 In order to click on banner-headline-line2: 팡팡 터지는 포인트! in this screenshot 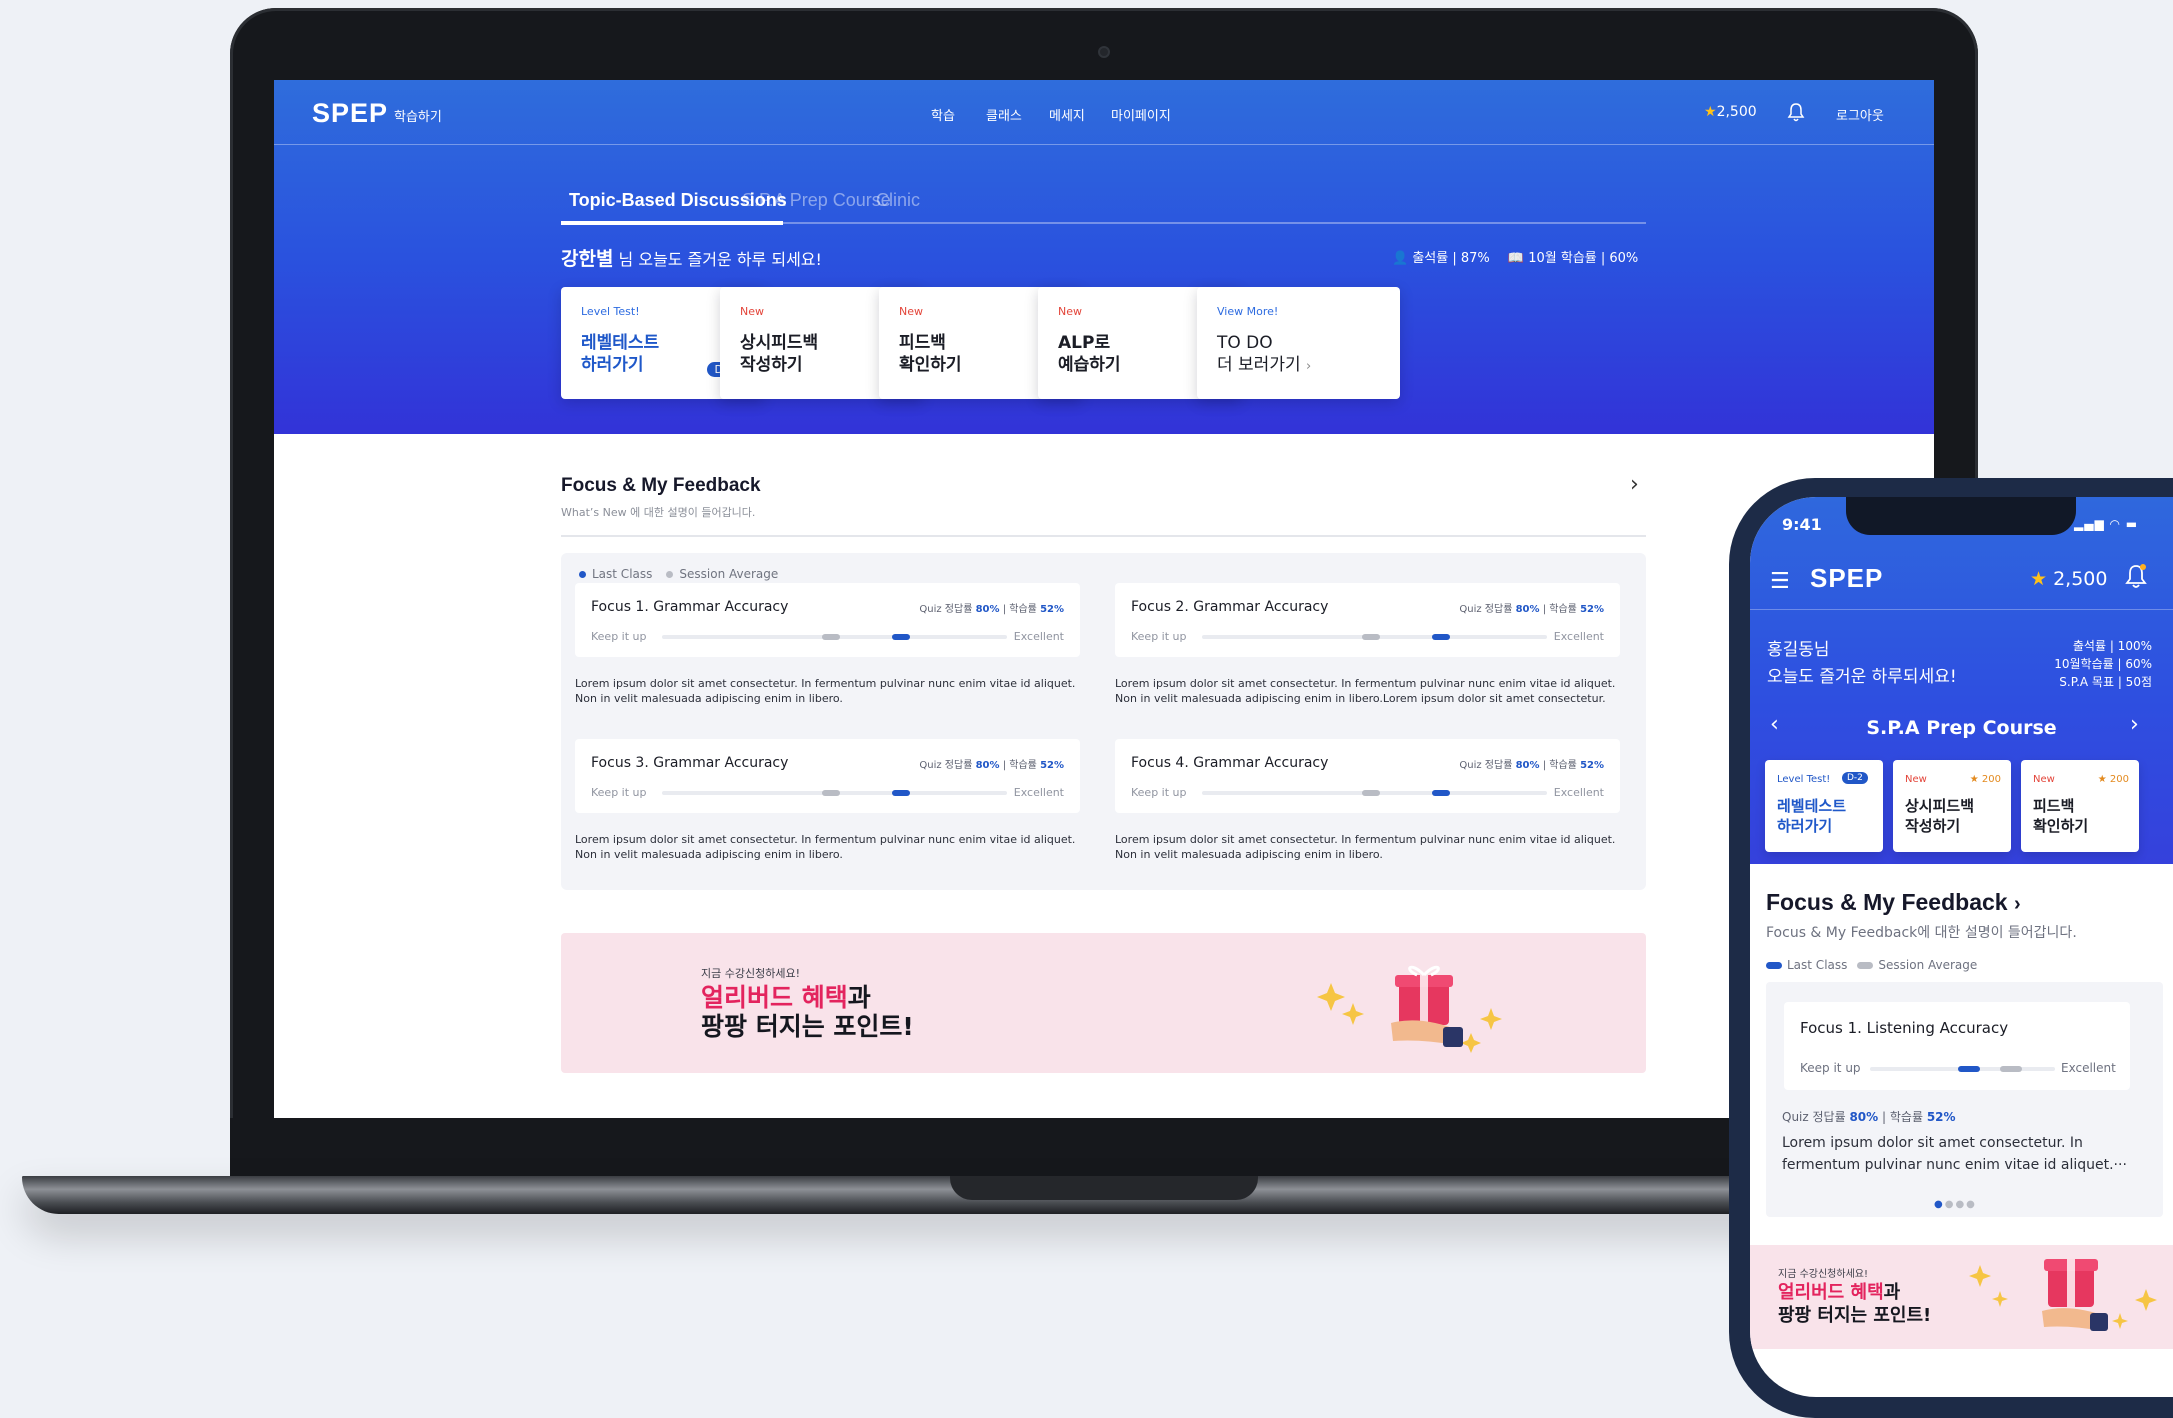, I will do `click(807, 1026)`.